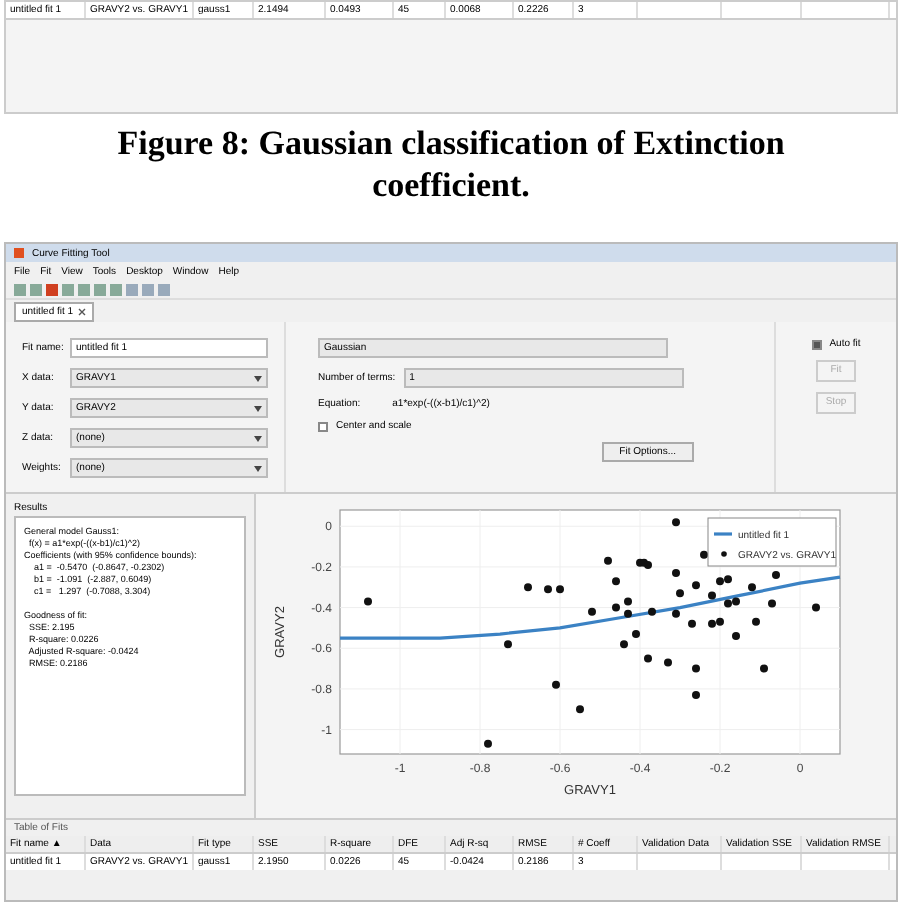 Image resolution: width=902 pixels, height=902 pixels. I want to click on legend-box, so click(772, 542).